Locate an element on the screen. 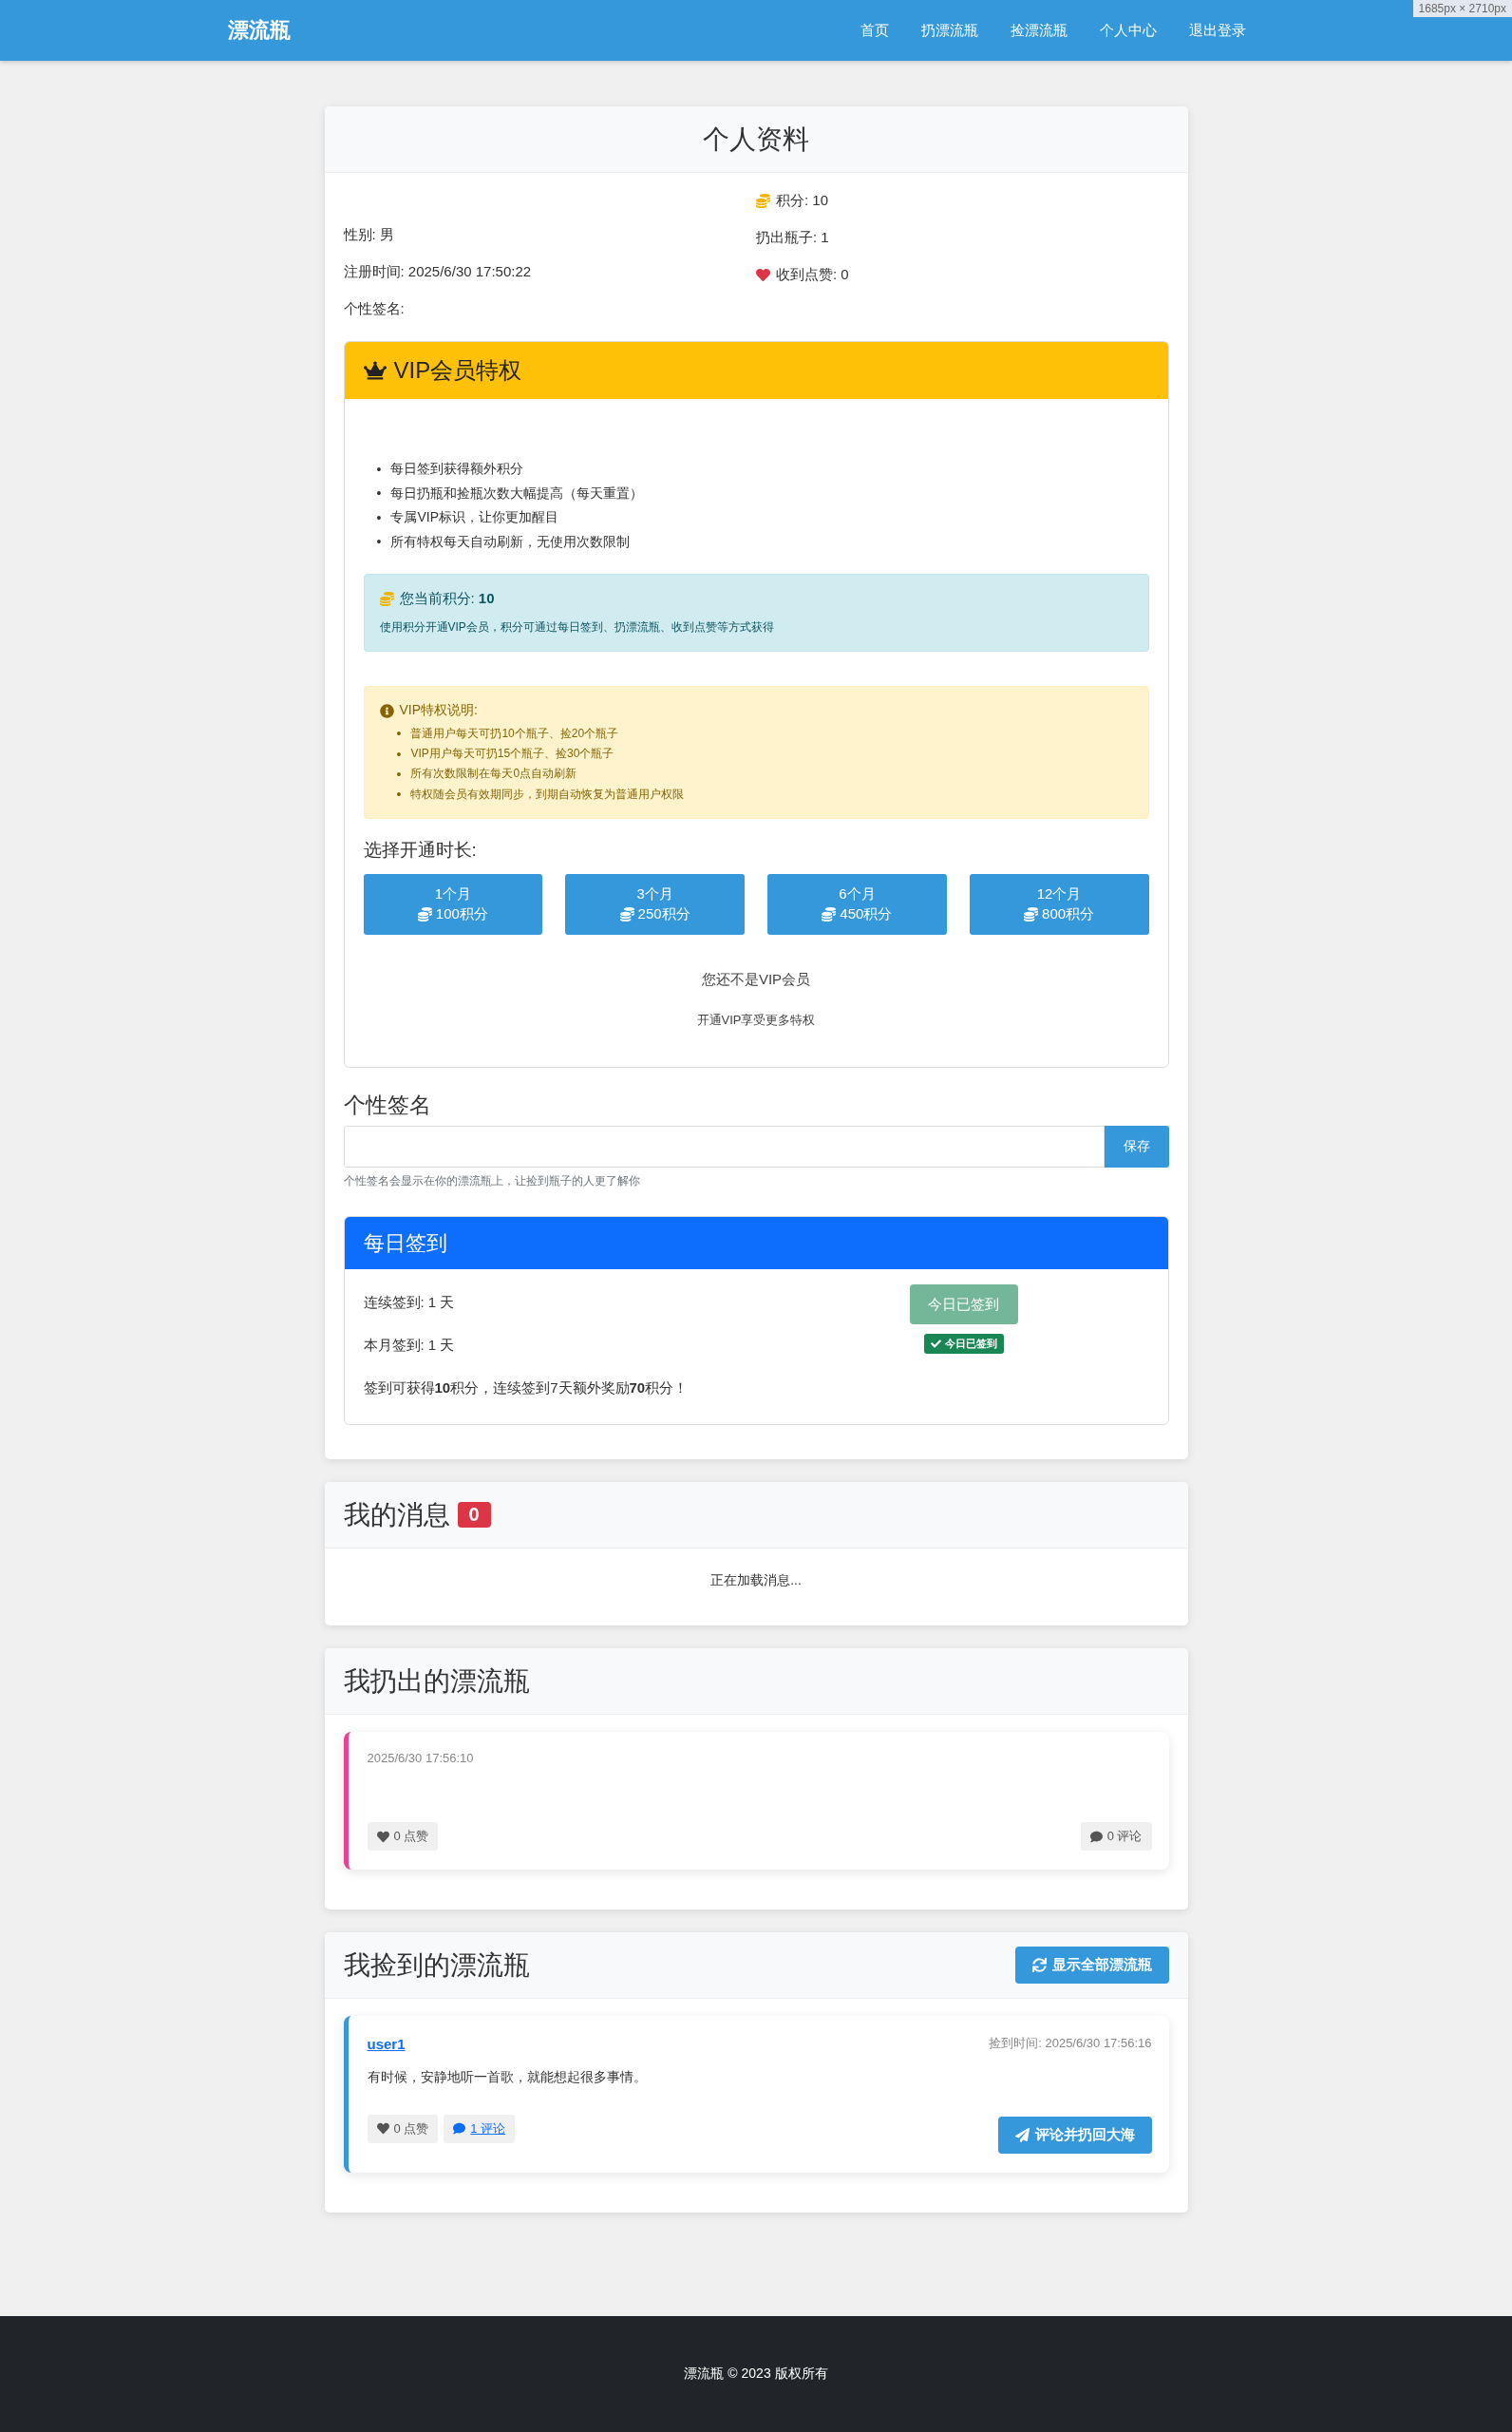 Image resolution: width=1512 pixels, height=2432 pixels. benefit-item: 每日扔瓶和捡瓶次数大幅提高（每天重置） is located at coordinates (517, 493).